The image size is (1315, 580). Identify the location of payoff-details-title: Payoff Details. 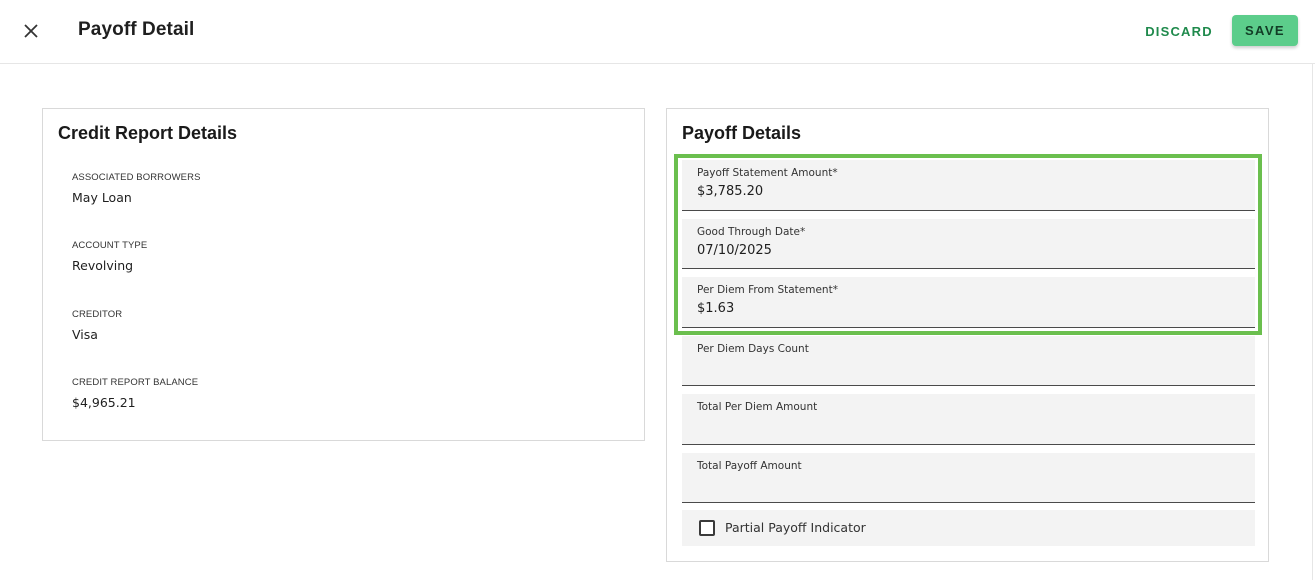
(742, 133).